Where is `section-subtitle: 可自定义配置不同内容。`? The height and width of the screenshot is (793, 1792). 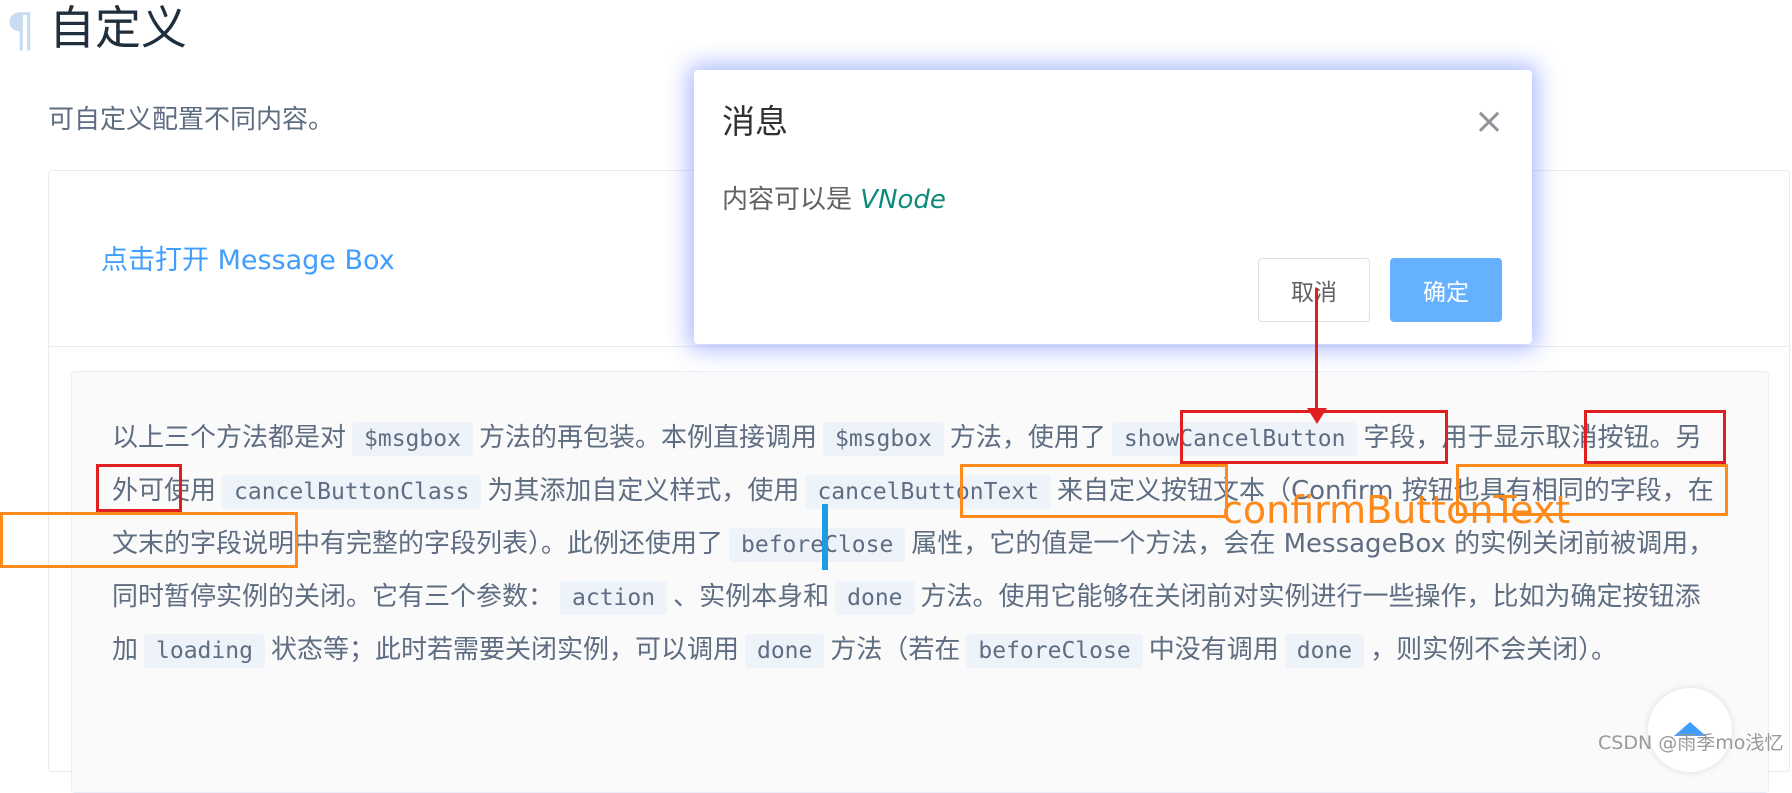
section-subtitle: 可自定义配置不同内容。 is located at coordinates (191, 120).